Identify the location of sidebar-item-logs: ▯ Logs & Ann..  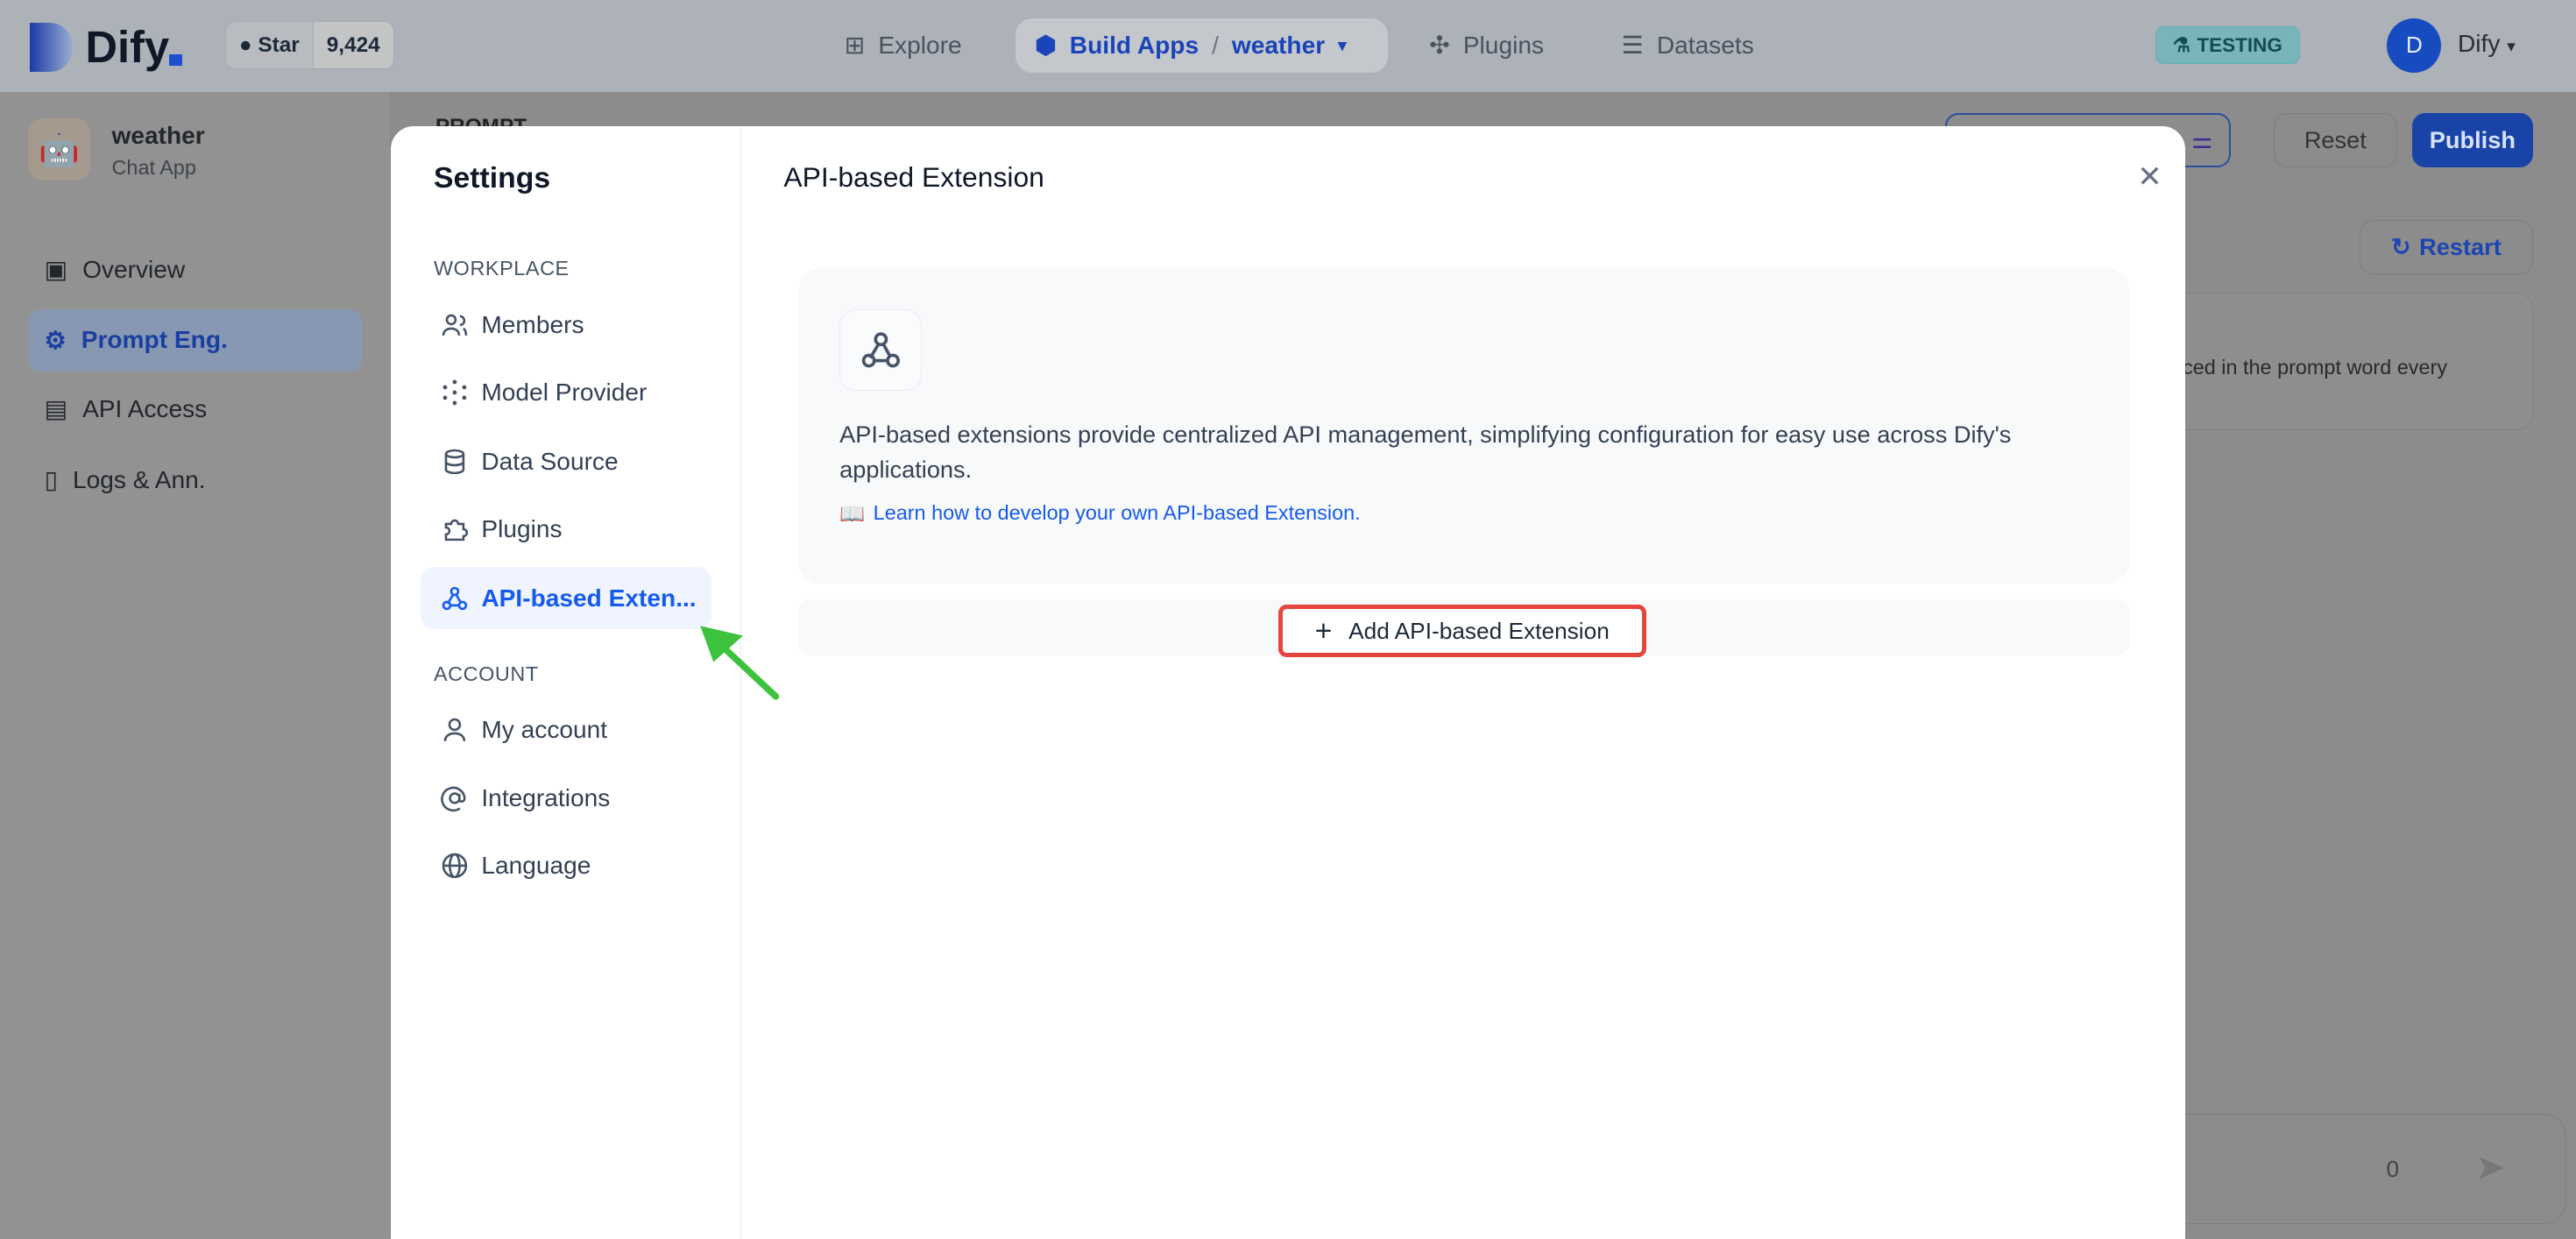
(196, 480).